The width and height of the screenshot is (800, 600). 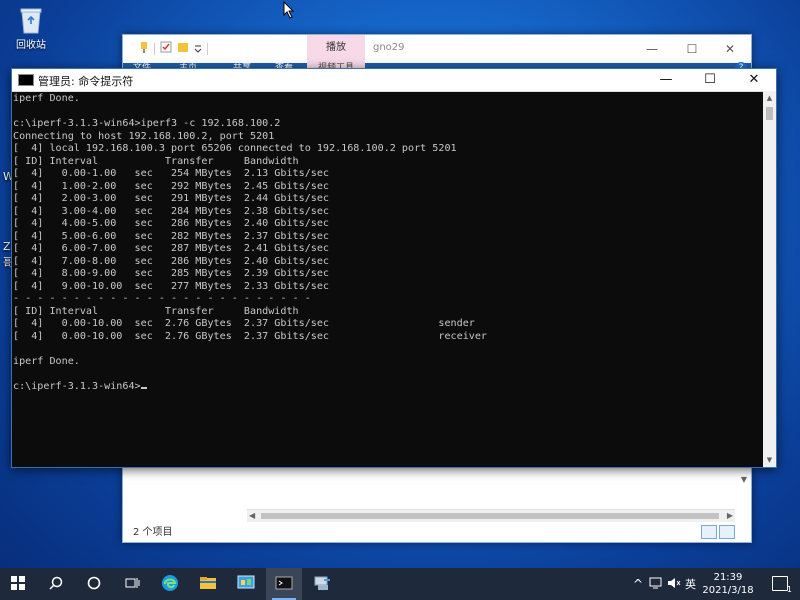 I want to click on explorer-horizontal-scrollbar: ◀ ▶, so click(x=491, y=515).